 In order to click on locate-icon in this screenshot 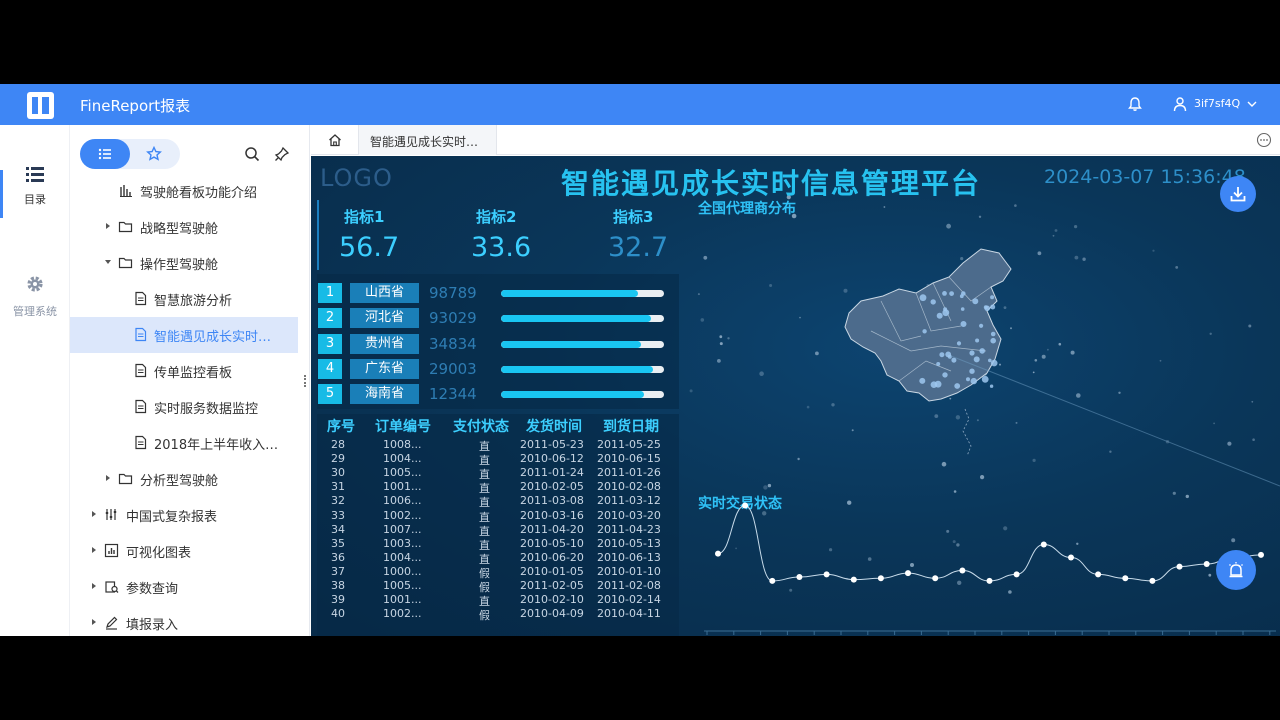, I will do `click(282, 154)`.